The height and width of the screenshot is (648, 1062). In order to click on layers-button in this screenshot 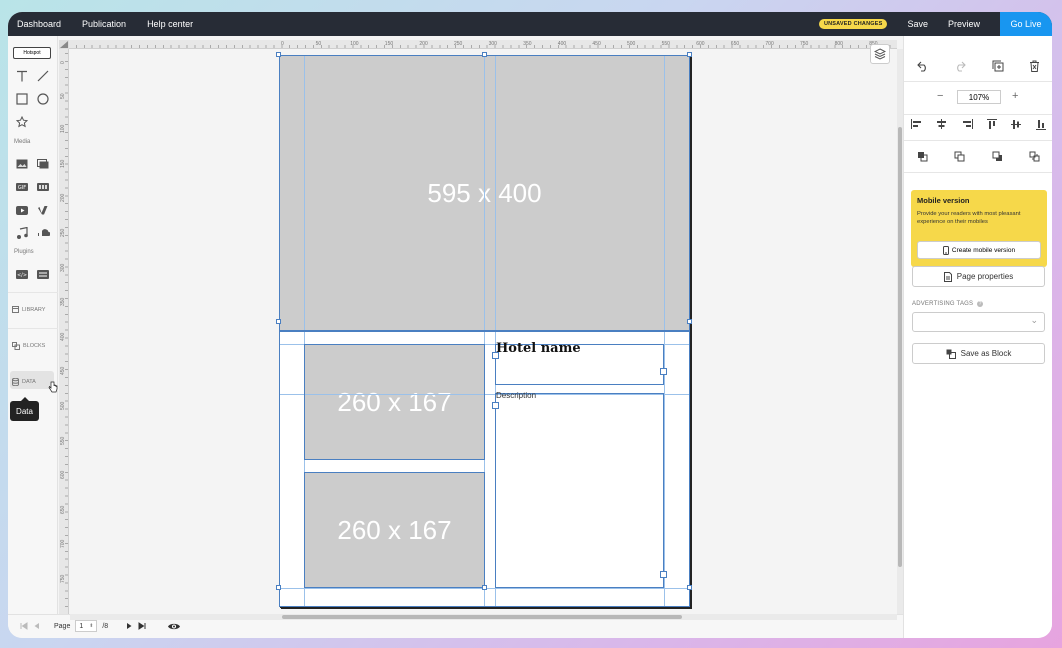, I will do `click(880, 54)`.